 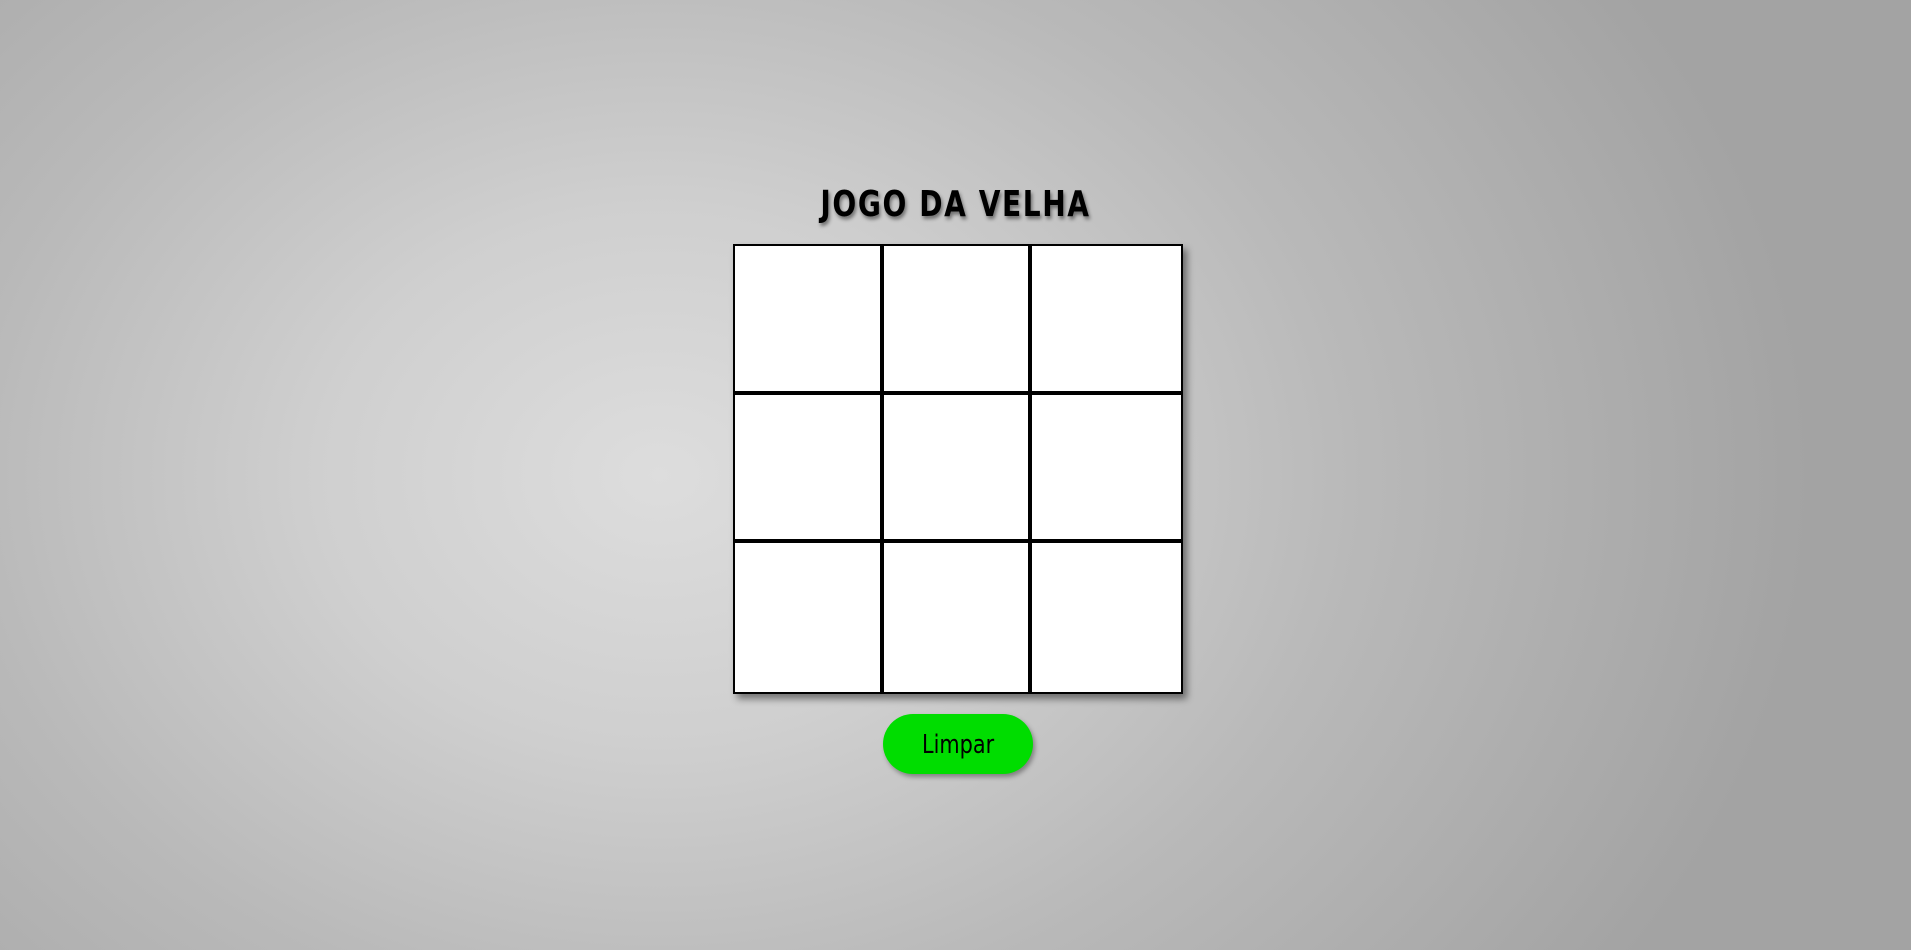 I want to click on clear-button-label: Limpar, so click(x=958, y=745).